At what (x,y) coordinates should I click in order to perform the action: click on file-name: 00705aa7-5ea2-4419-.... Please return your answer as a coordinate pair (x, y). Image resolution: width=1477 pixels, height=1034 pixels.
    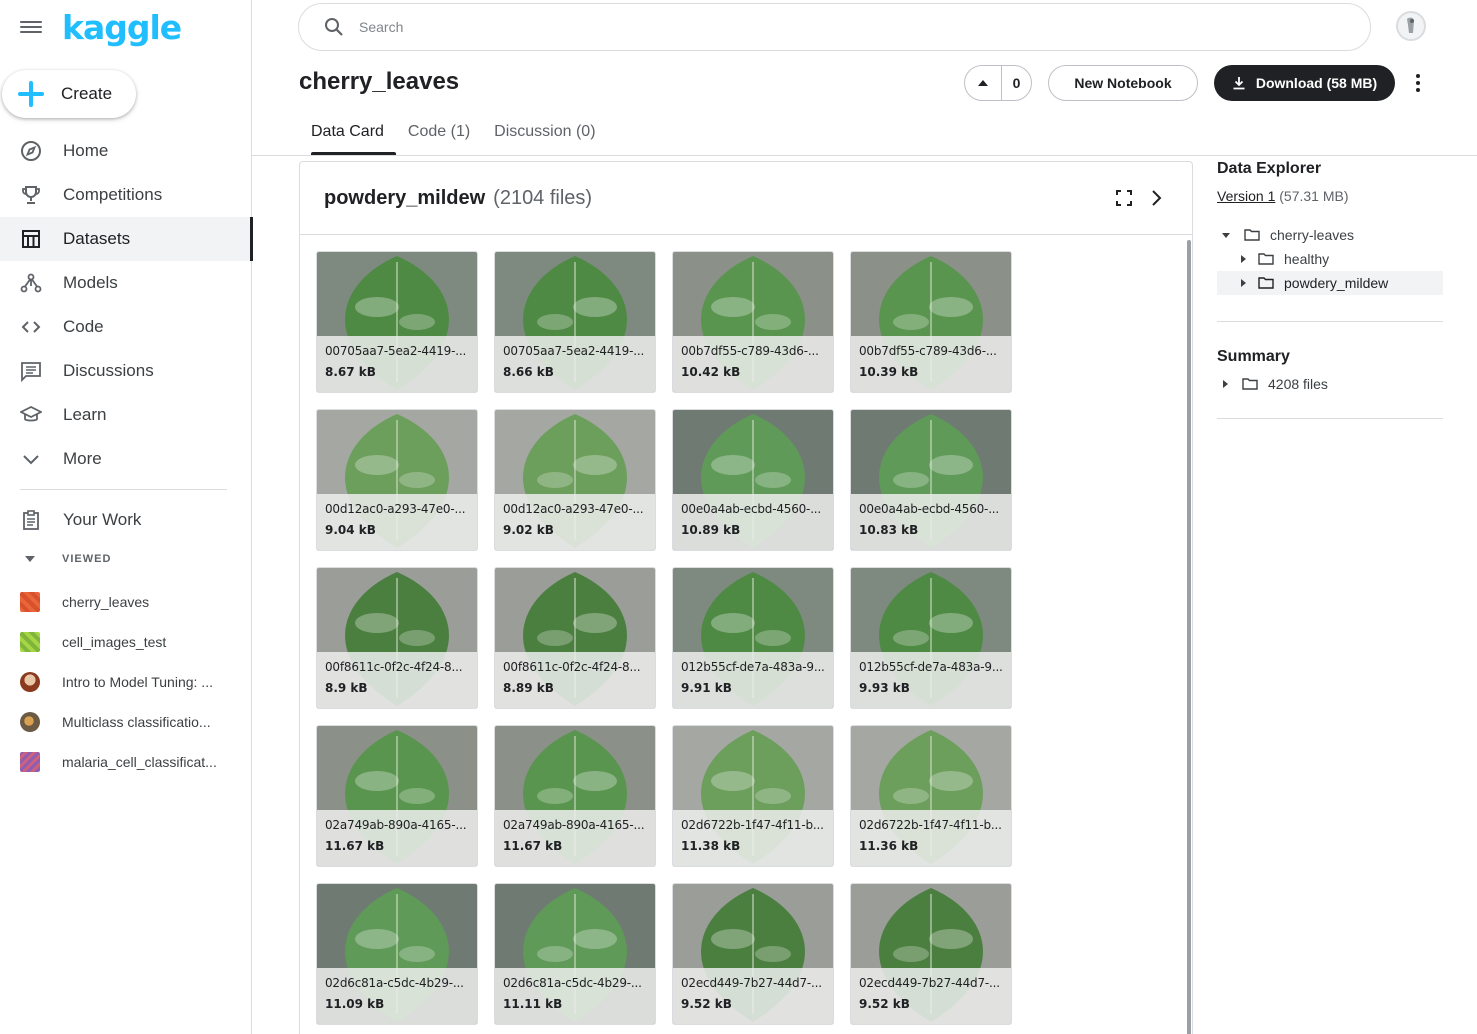
    Looking at the image, I should click on (574, 351).